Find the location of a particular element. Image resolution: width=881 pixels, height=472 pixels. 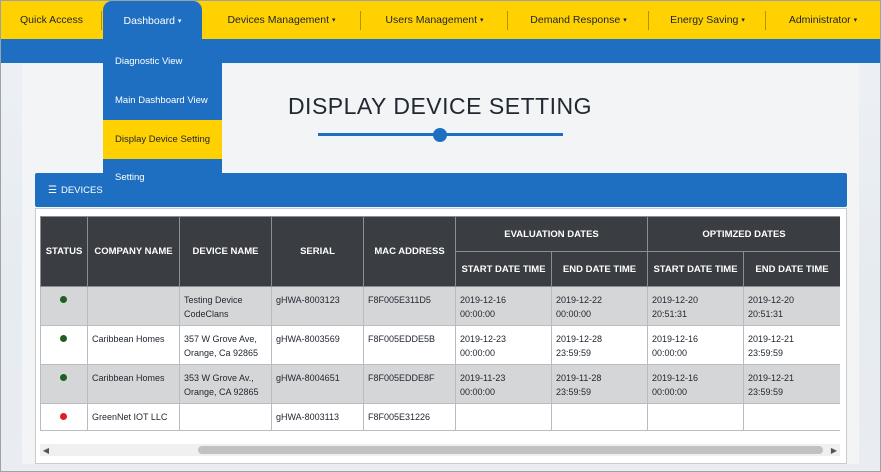

date-line: 2019-12-28 is located at coordinates (579, 339).